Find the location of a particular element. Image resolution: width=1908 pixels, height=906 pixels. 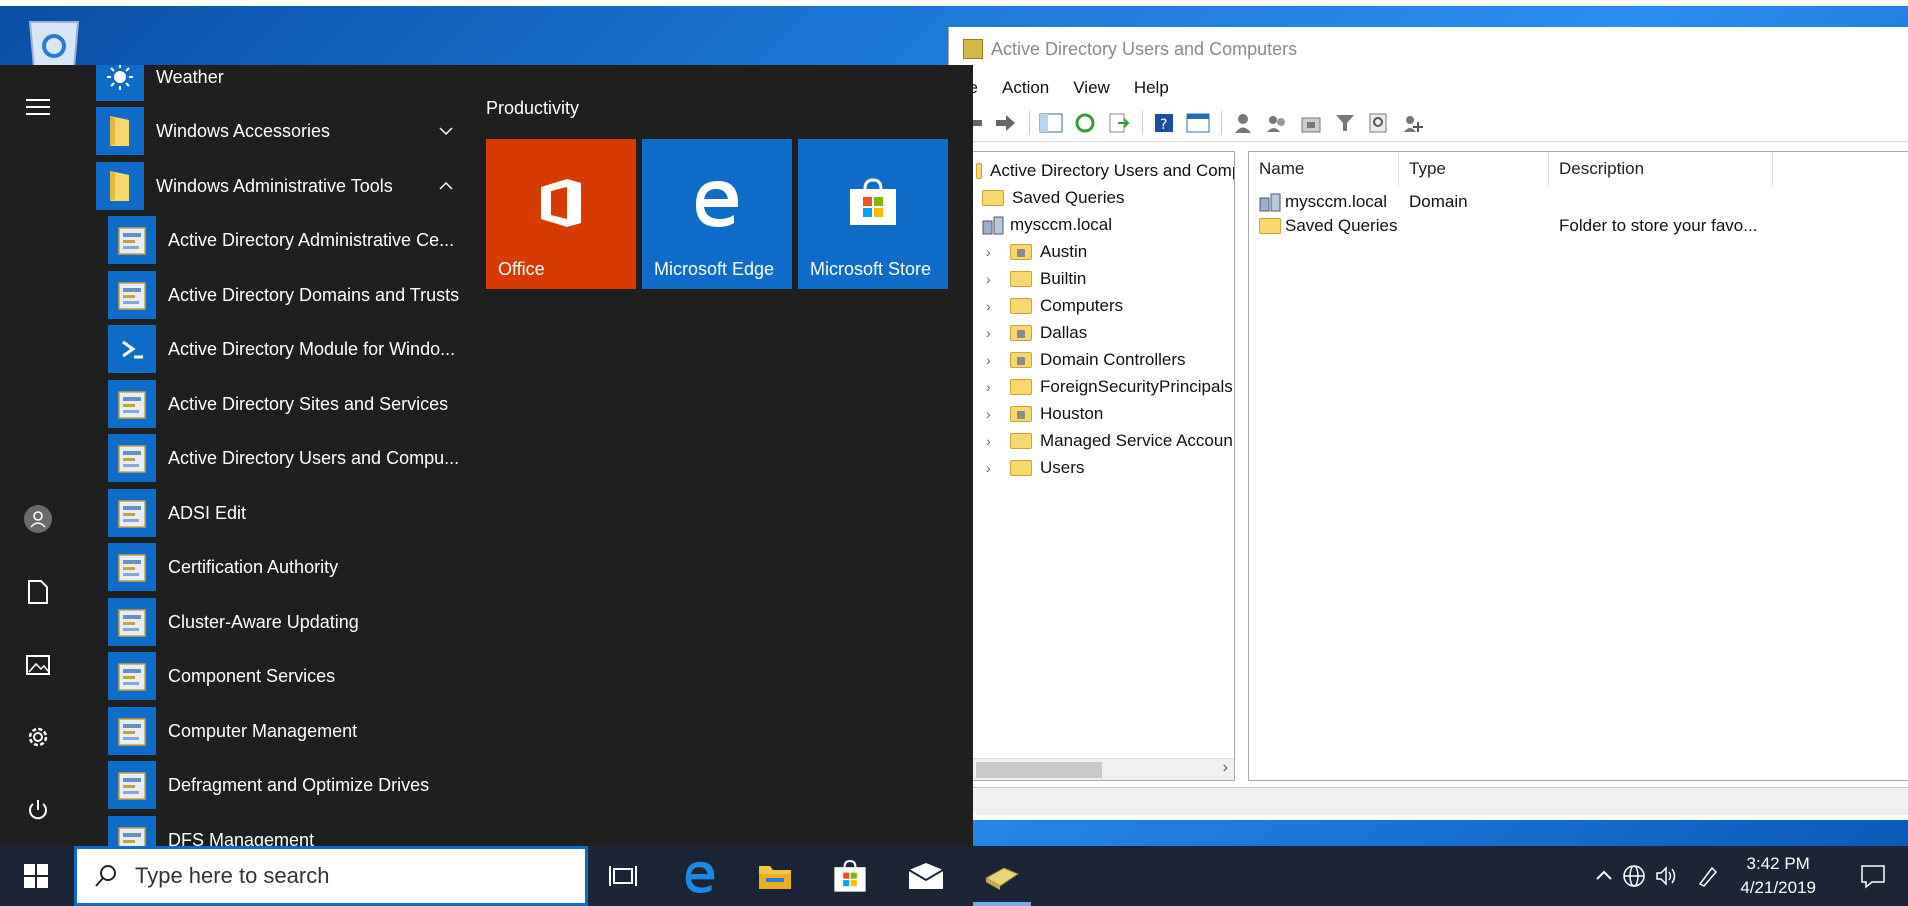

chevron-down-icon is located at coordinates (446, 133).